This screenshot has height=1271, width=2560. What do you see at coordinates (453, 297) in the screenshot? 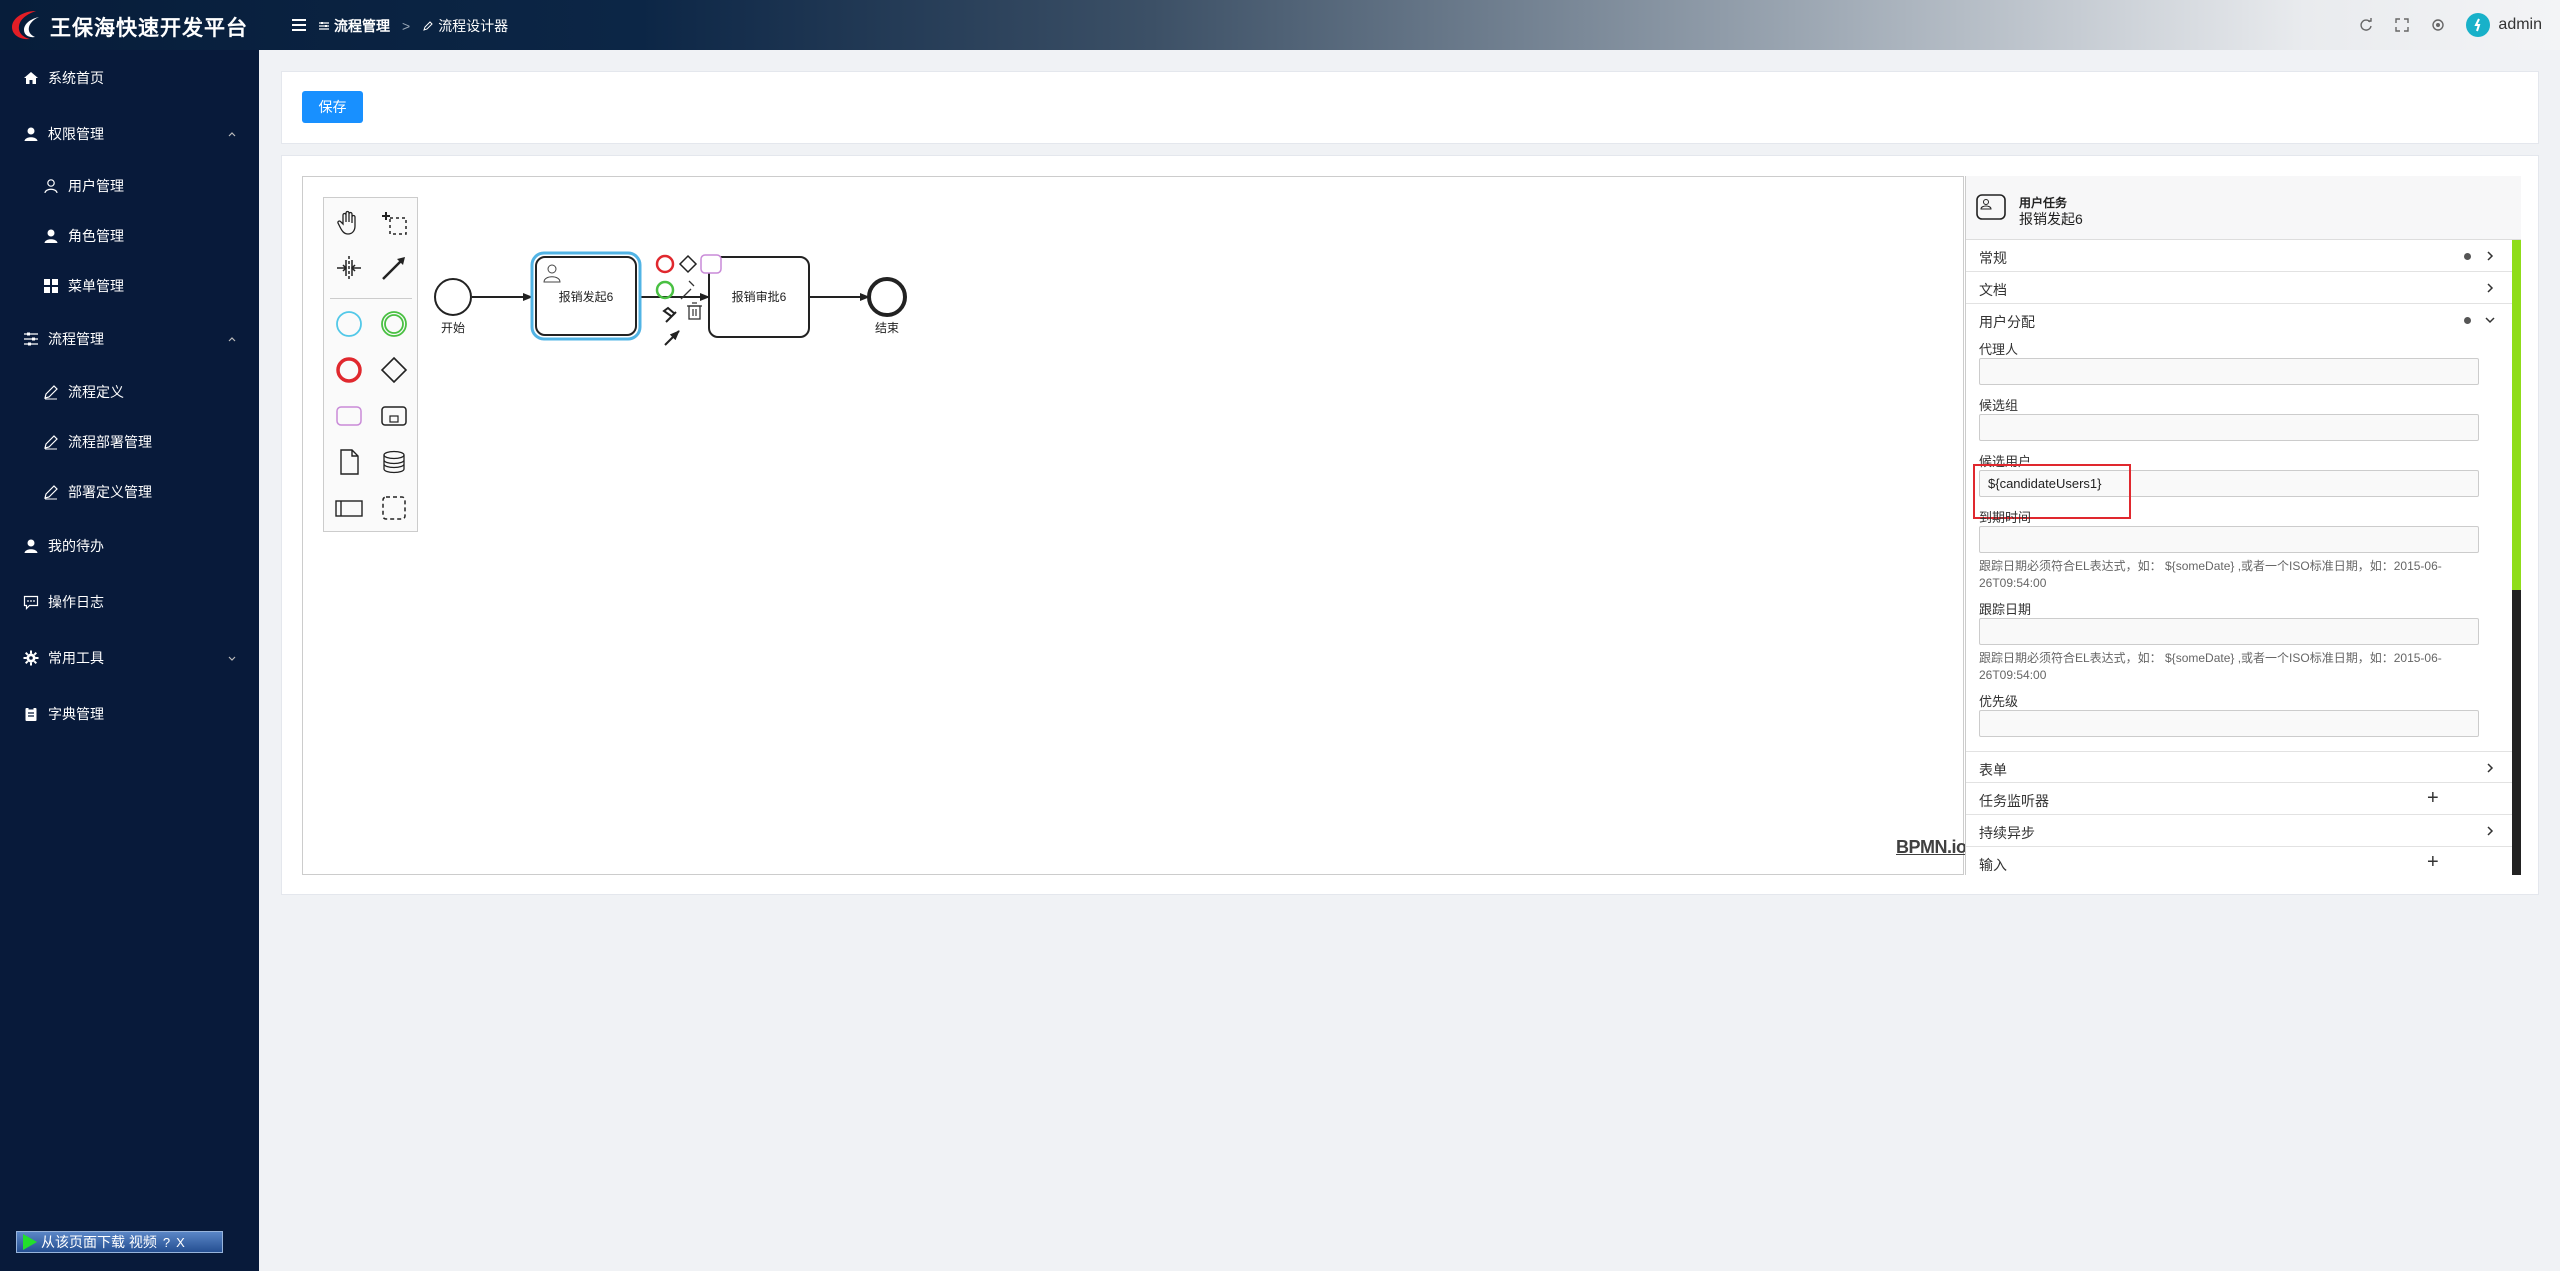
I see `start-event` at bounding box center [453, 297].